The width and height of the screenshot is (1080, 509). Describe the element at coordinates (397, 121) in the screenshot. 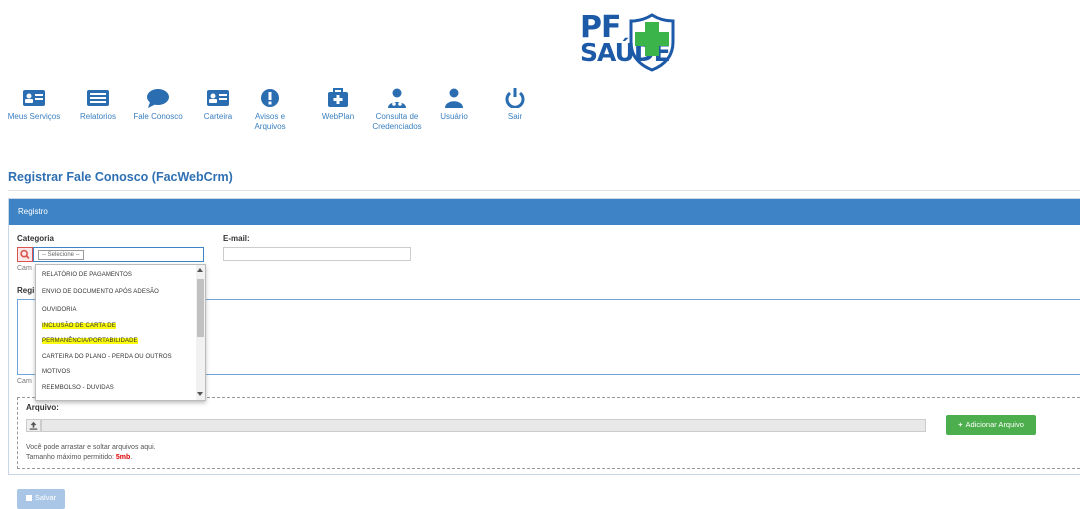

I see `nav-label: Consulta de Credenciados` at that location.